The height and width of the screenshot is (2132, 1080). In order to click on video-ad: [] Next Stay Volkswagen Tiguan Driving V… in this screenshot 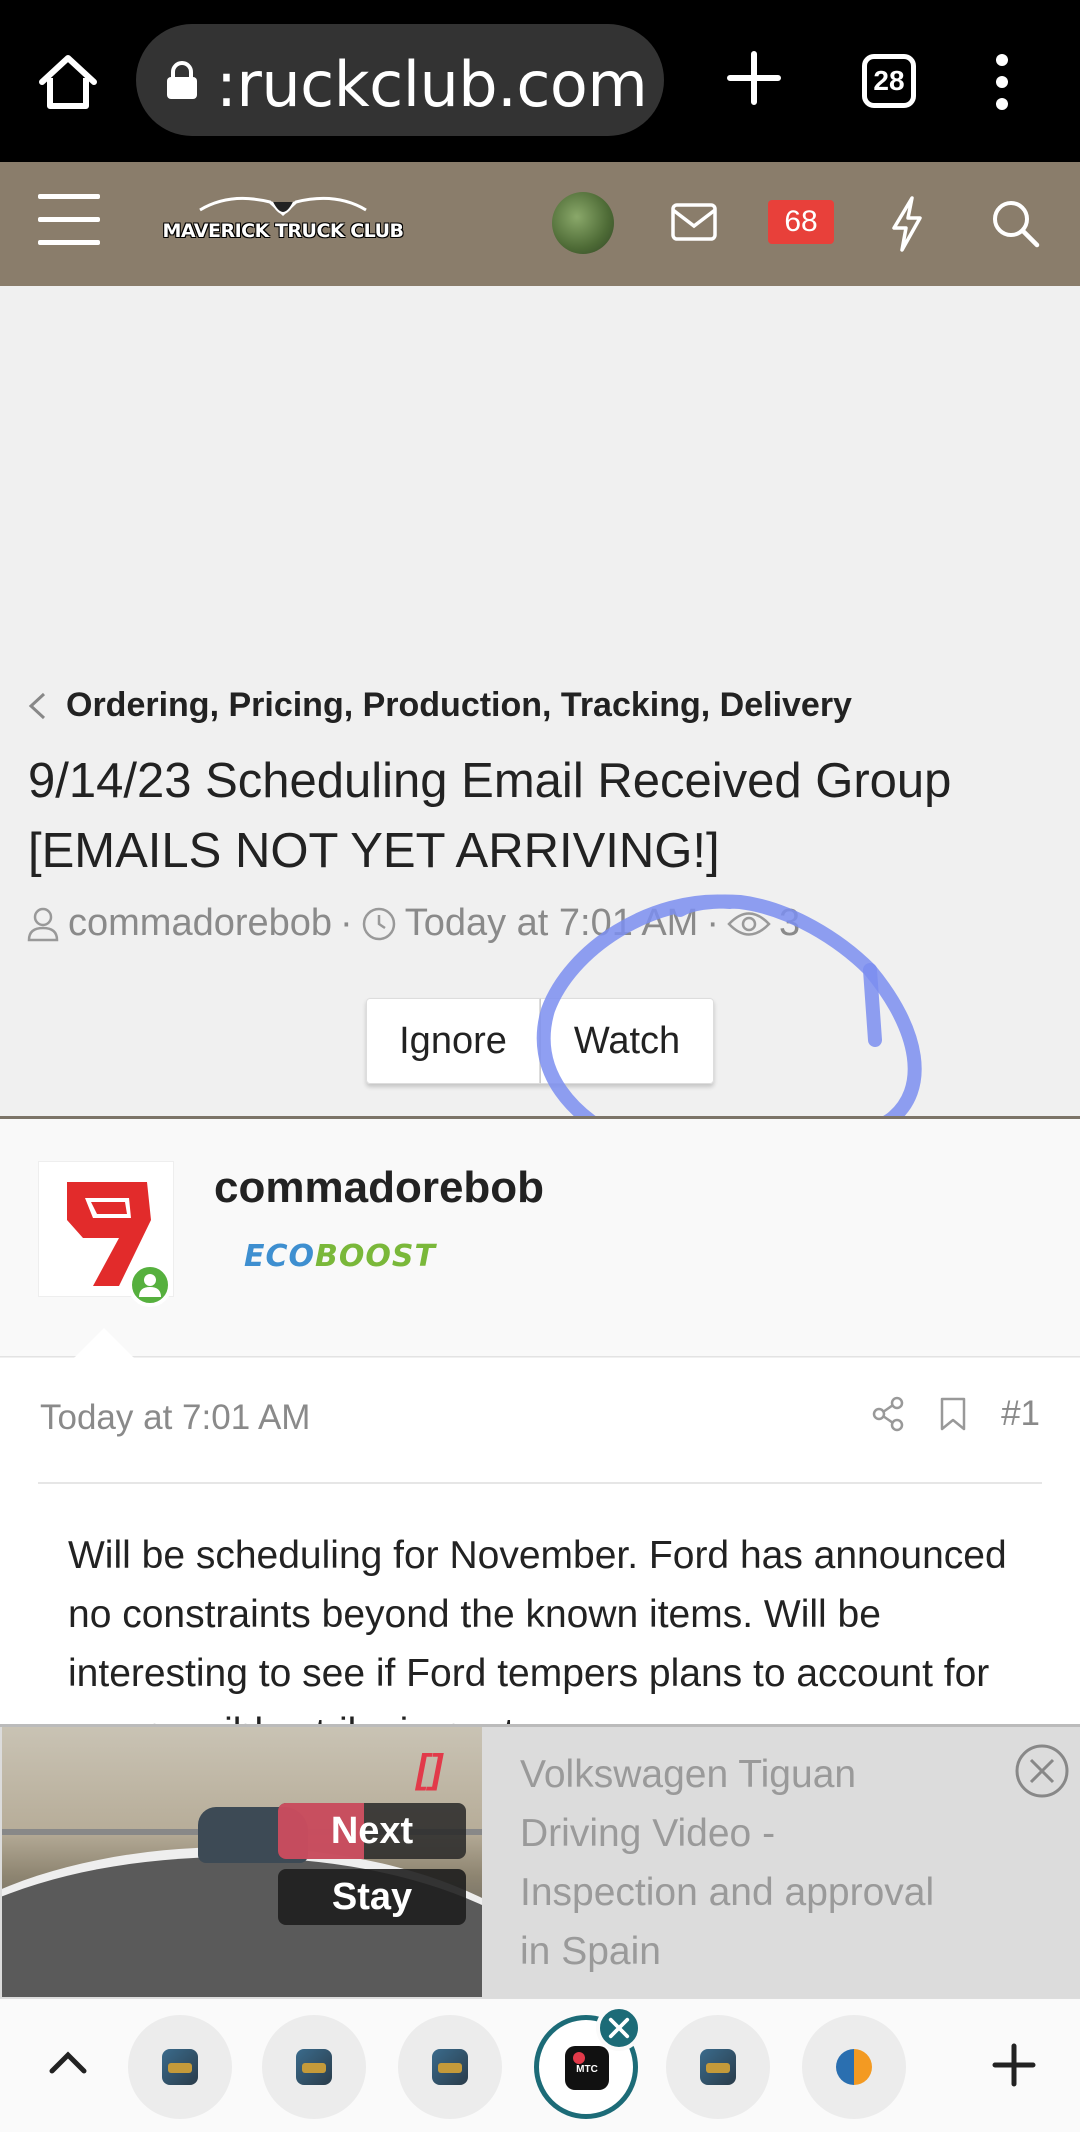, I will do `click(540, 1861)`.